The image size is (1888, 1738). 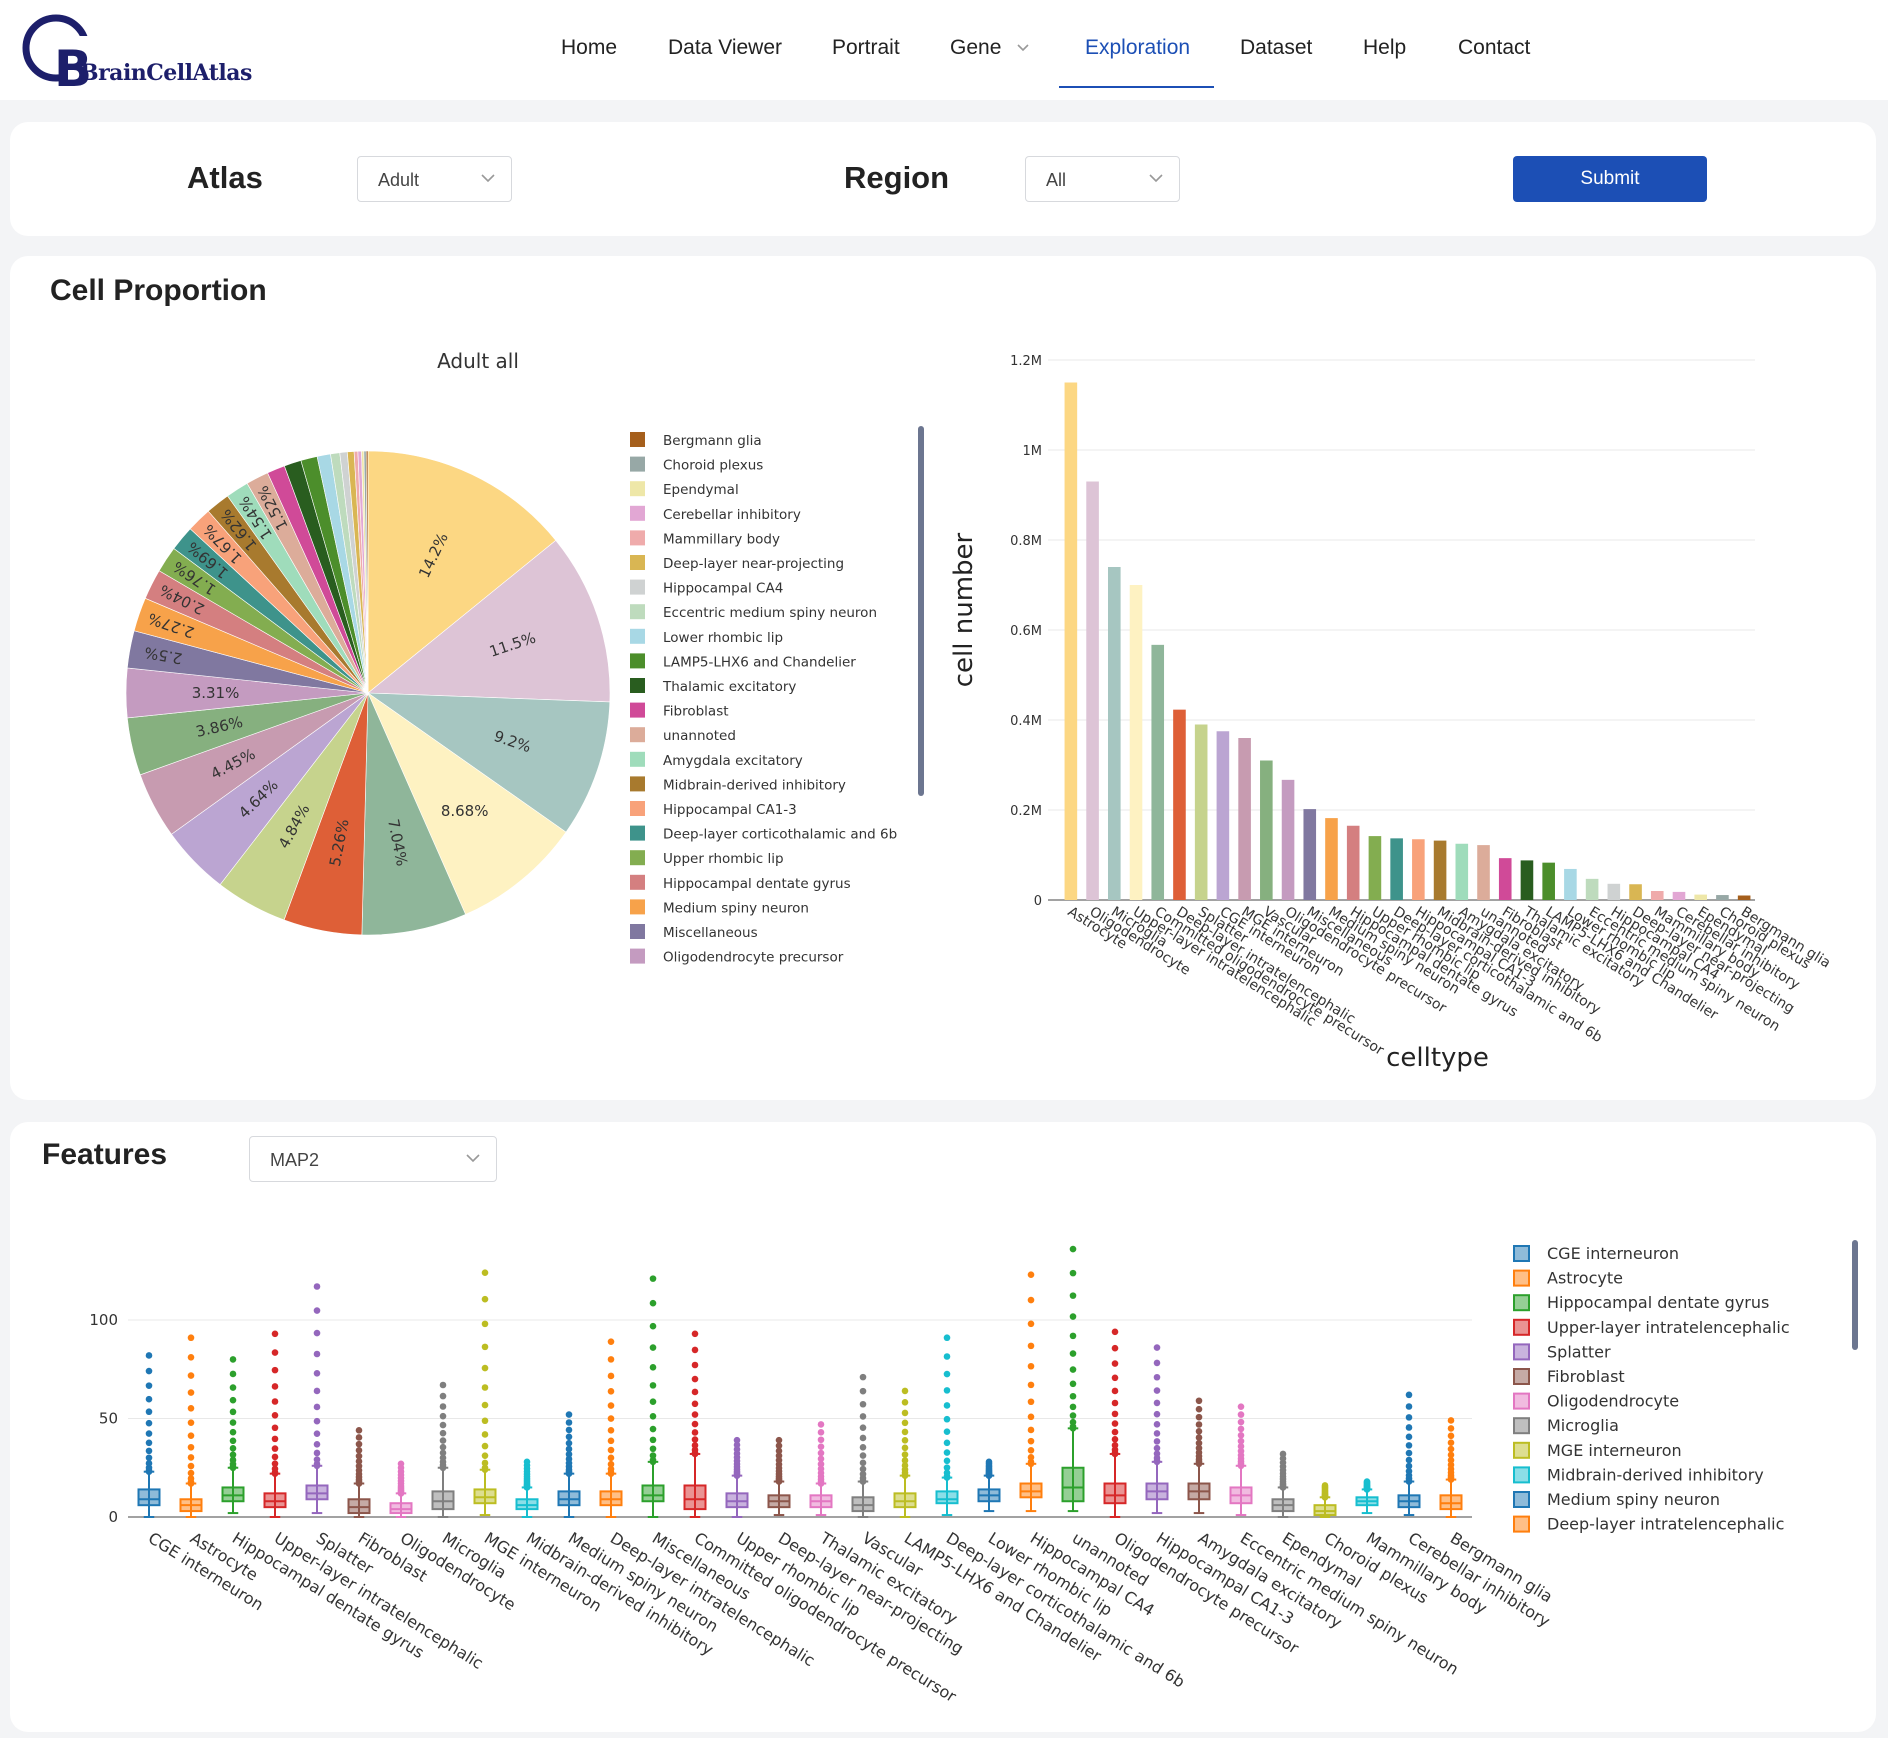 I want to click on nav-item-portrait: Portrait, so click(x=866, y=48).